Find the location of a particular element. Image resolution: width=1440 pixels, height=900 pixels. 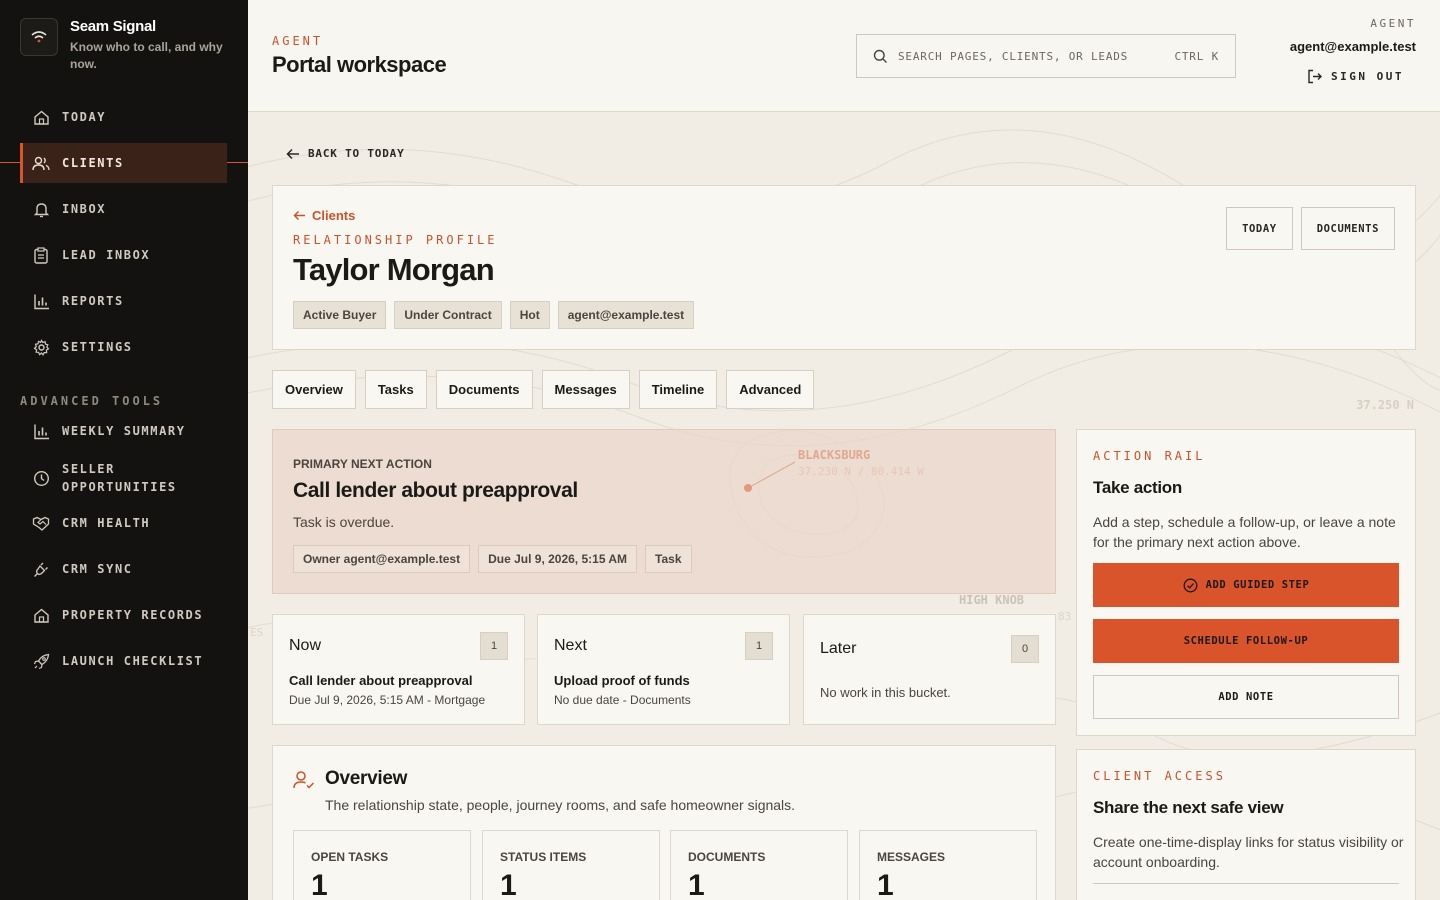

tab-tasks: Tasks is located at coordinates (395, 389).